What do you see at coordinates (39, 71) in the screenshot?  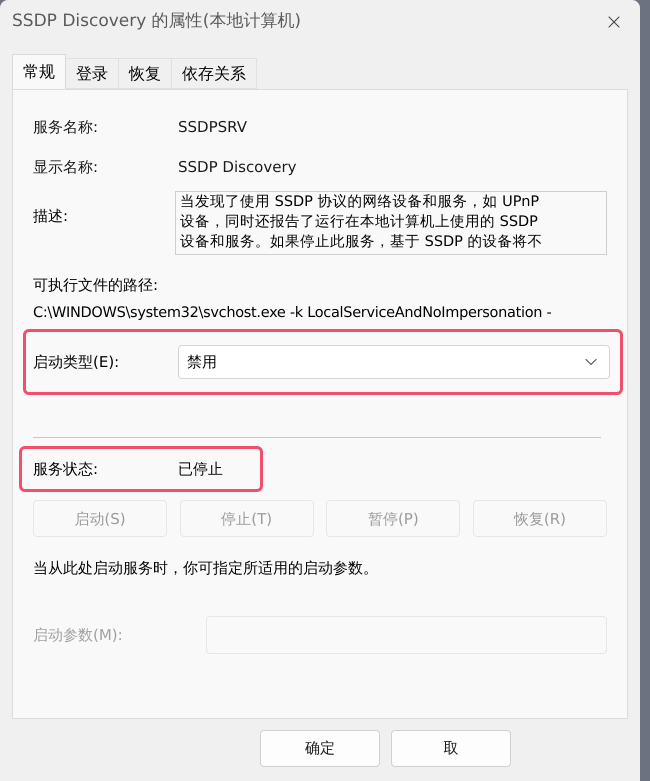 I see `tab: 常规` at bounding box center [39, 71].